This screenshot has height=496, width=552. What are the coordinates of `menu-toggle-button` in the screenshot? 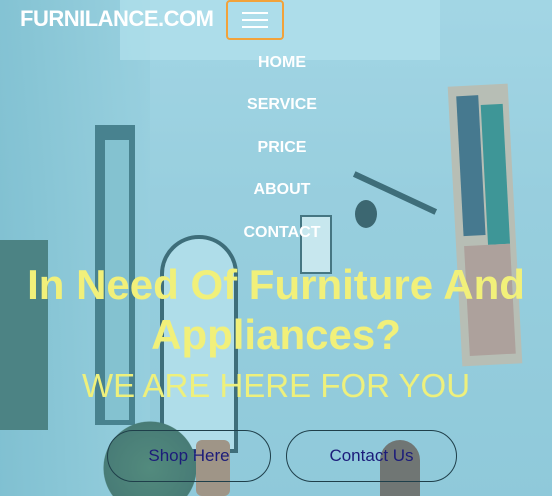 It's located at (255, 20).